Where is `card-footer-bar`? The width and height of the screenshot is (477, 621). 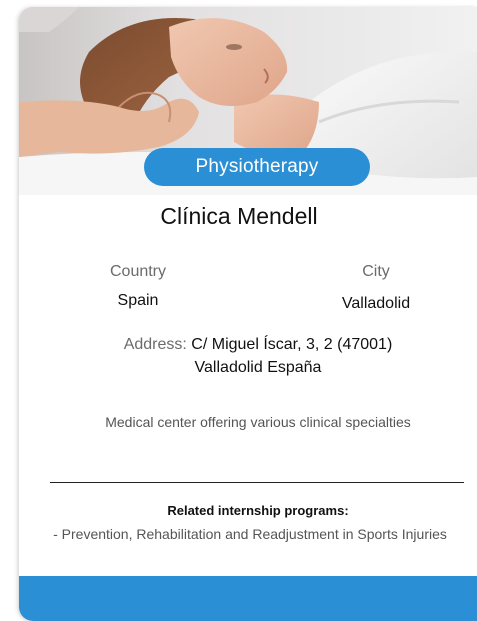 card-footer-bar is located at coordinates (248, 598).